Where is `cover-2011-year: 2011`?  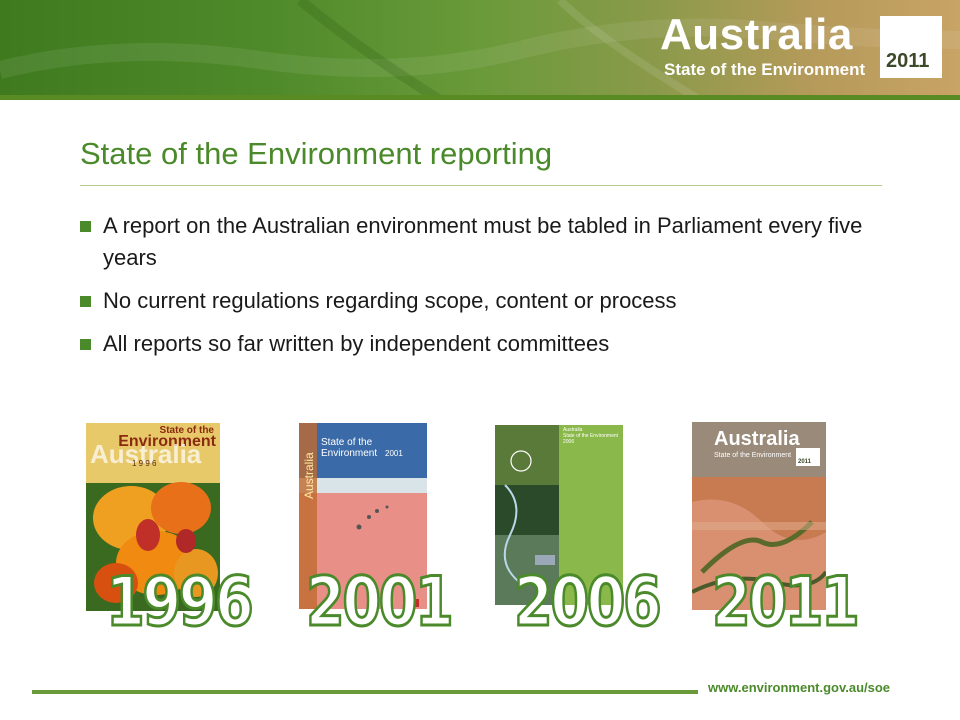 cover-2011-year: 2011 is located at coordinates (805, 462).